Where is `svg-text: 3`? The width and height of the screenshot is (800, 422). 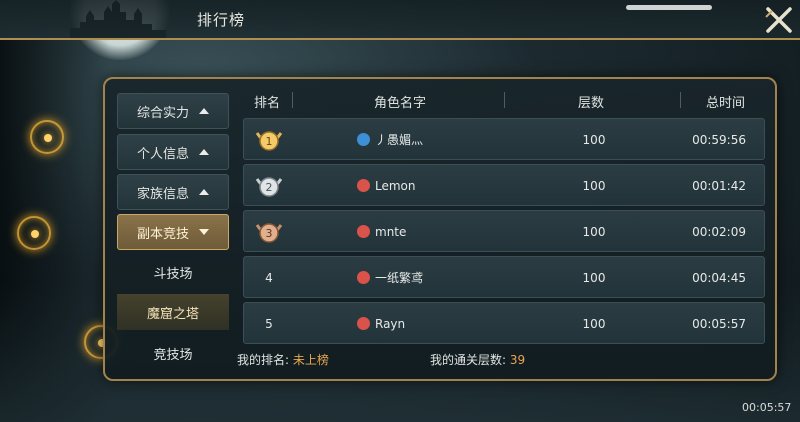 svg-text: 3 is located at coordinates (269, 233).